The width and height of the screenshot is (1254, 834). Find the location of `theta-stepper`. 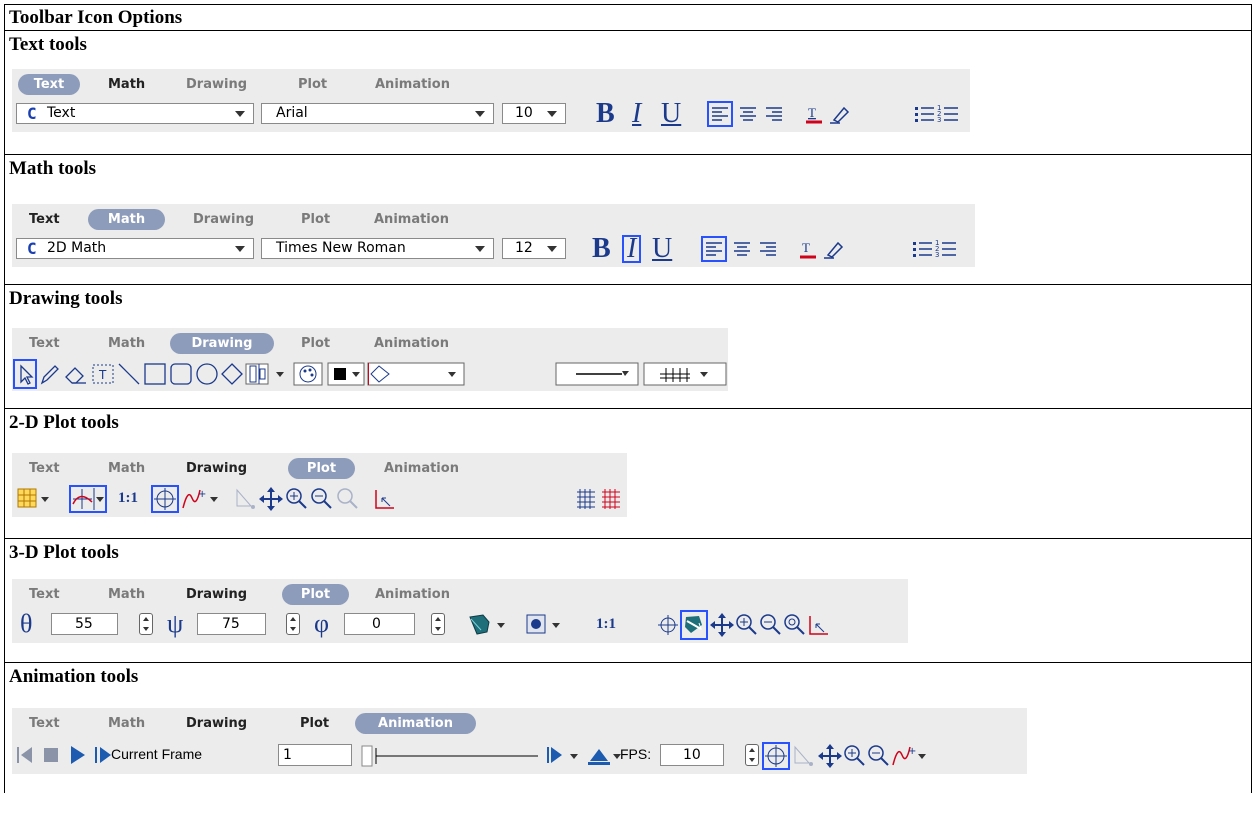

theta-stepper is located at coordinates (146, 624).